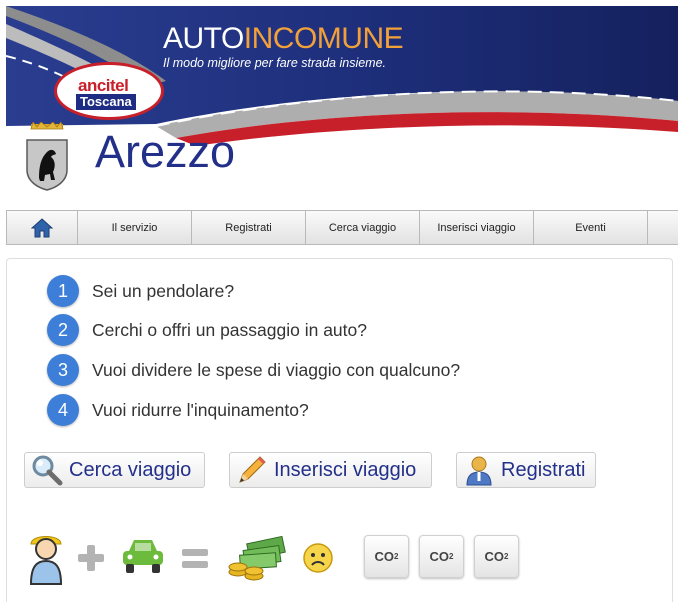  I want to click on question-text: Sei un pendolare?, so click(163, 290).